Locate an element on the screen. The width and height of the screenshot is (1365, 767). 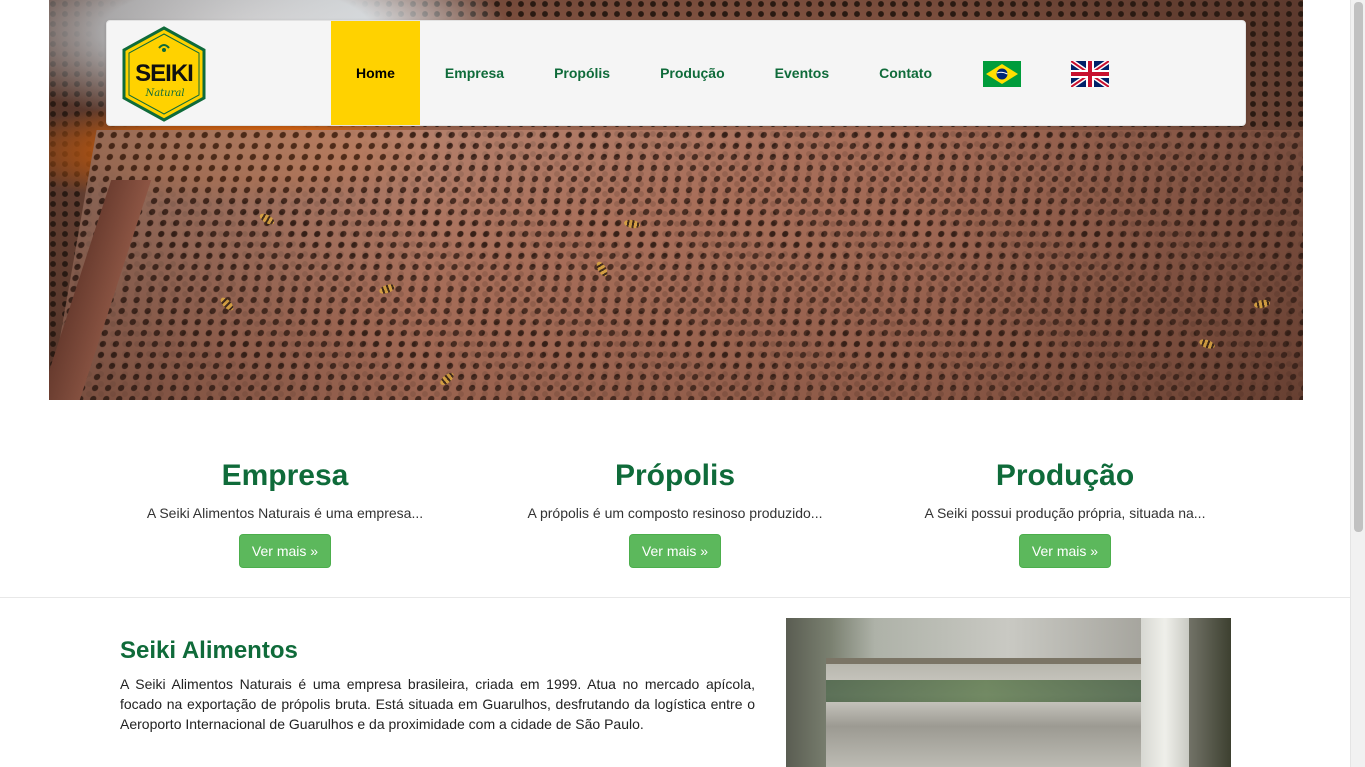
nav-propolis: Propólis is located at coordinates (582, 73).